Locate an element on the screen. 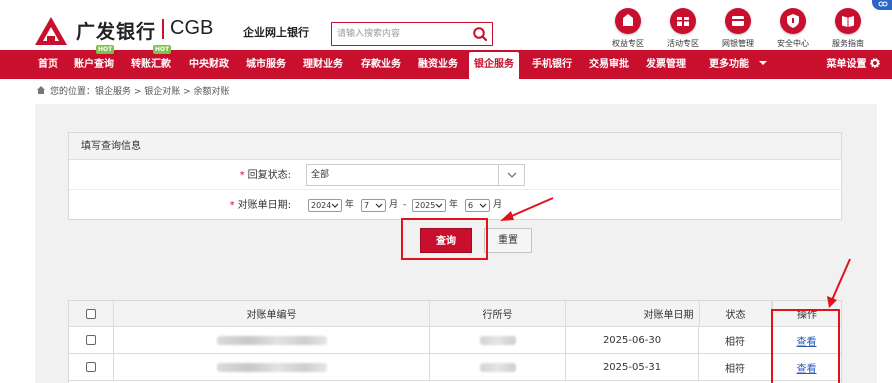 The width and height of the screenshot is (892, 383). nav-invoice: 发票管理 is located at coordinates (666, 64).